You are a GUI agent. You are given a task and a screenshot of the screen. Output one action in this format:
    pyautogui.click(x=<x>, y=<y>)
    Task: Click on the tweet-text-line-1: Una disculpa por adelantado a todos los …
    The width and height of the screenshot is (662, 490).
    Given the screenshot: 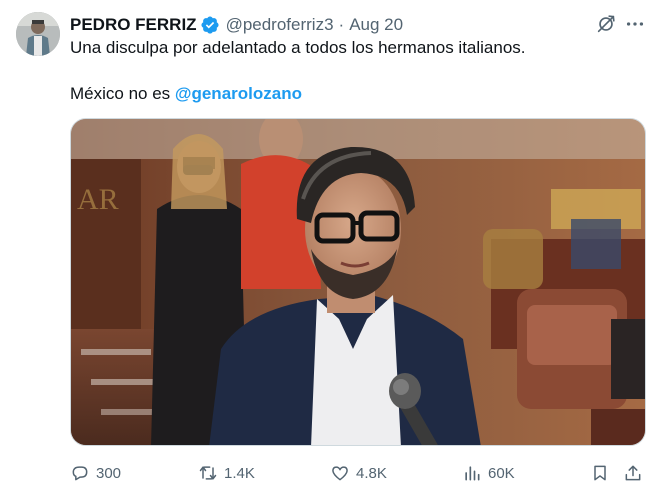 What is the action you would take?
    pyautogui.click(x=298, y=47)
    